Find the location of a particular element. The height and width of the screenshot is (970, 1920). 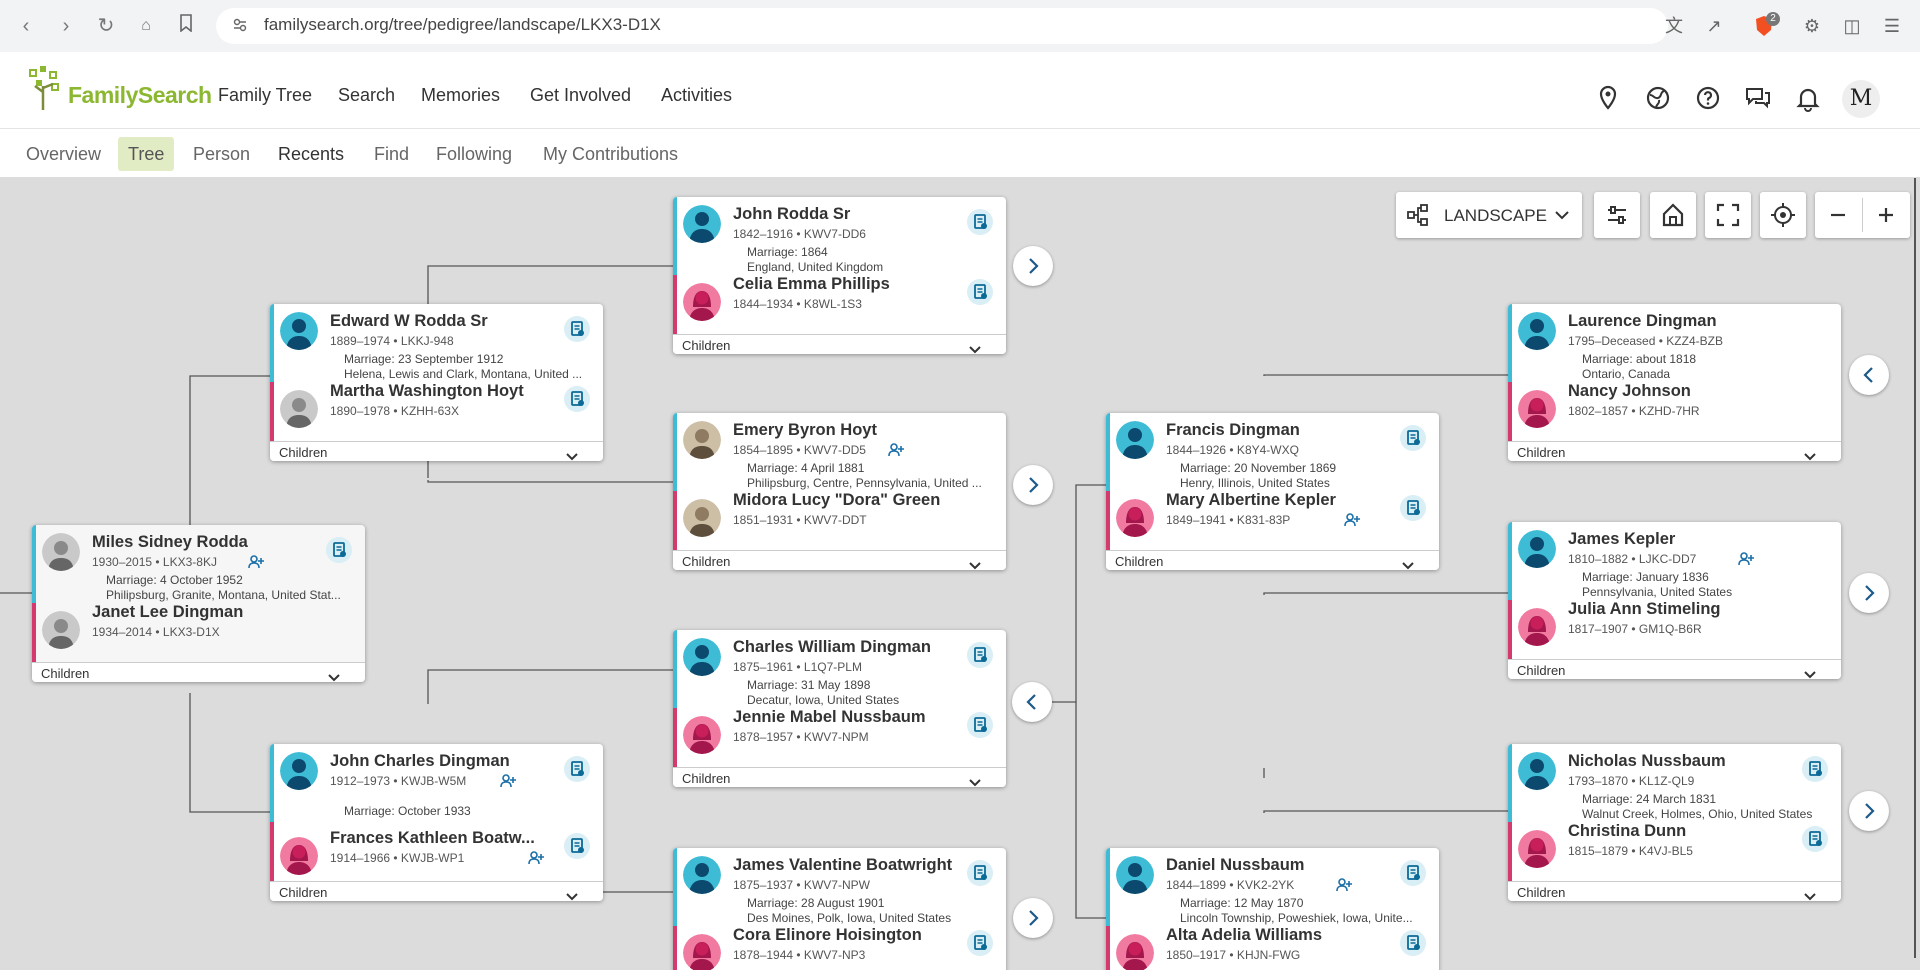

brand-name: FamilySearch is located at coordinates (140, 95).